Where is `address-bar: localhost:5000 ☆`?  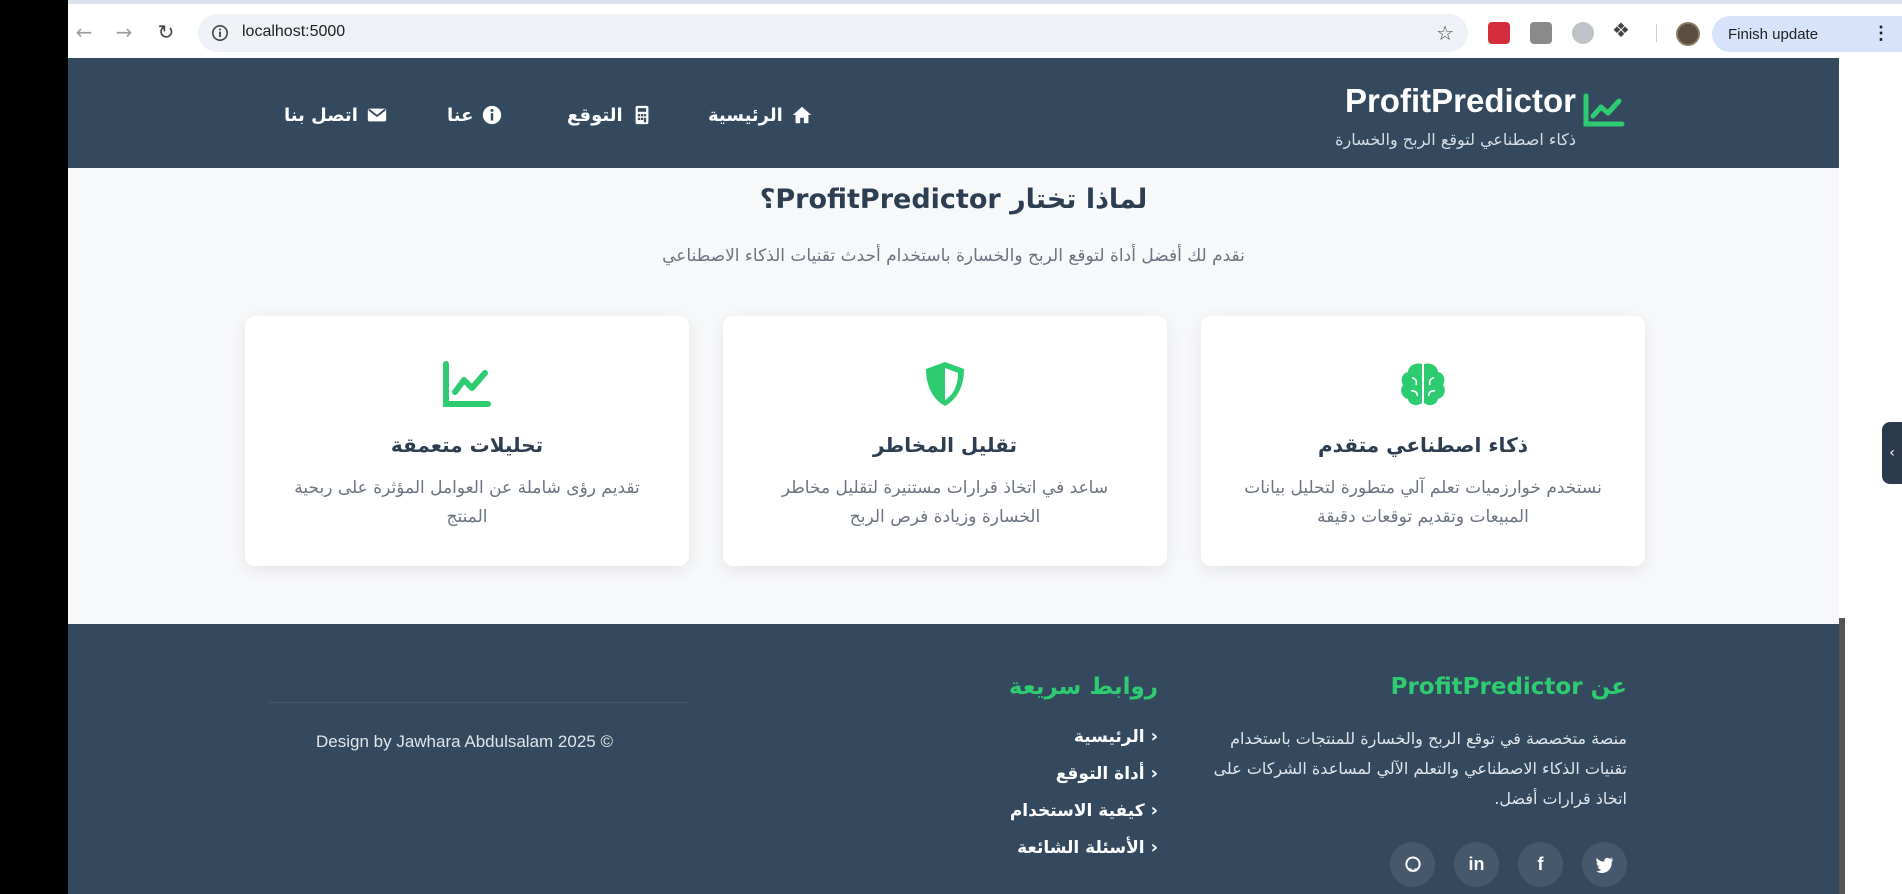 address-bar: localhost:5000 ☆ is located at coordinates (833, 33).